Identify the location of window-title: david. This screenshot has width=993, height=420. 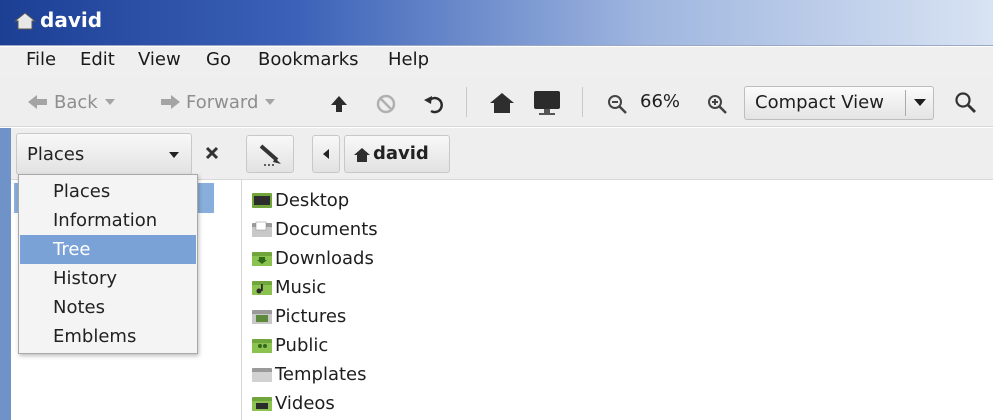
(71, 20).